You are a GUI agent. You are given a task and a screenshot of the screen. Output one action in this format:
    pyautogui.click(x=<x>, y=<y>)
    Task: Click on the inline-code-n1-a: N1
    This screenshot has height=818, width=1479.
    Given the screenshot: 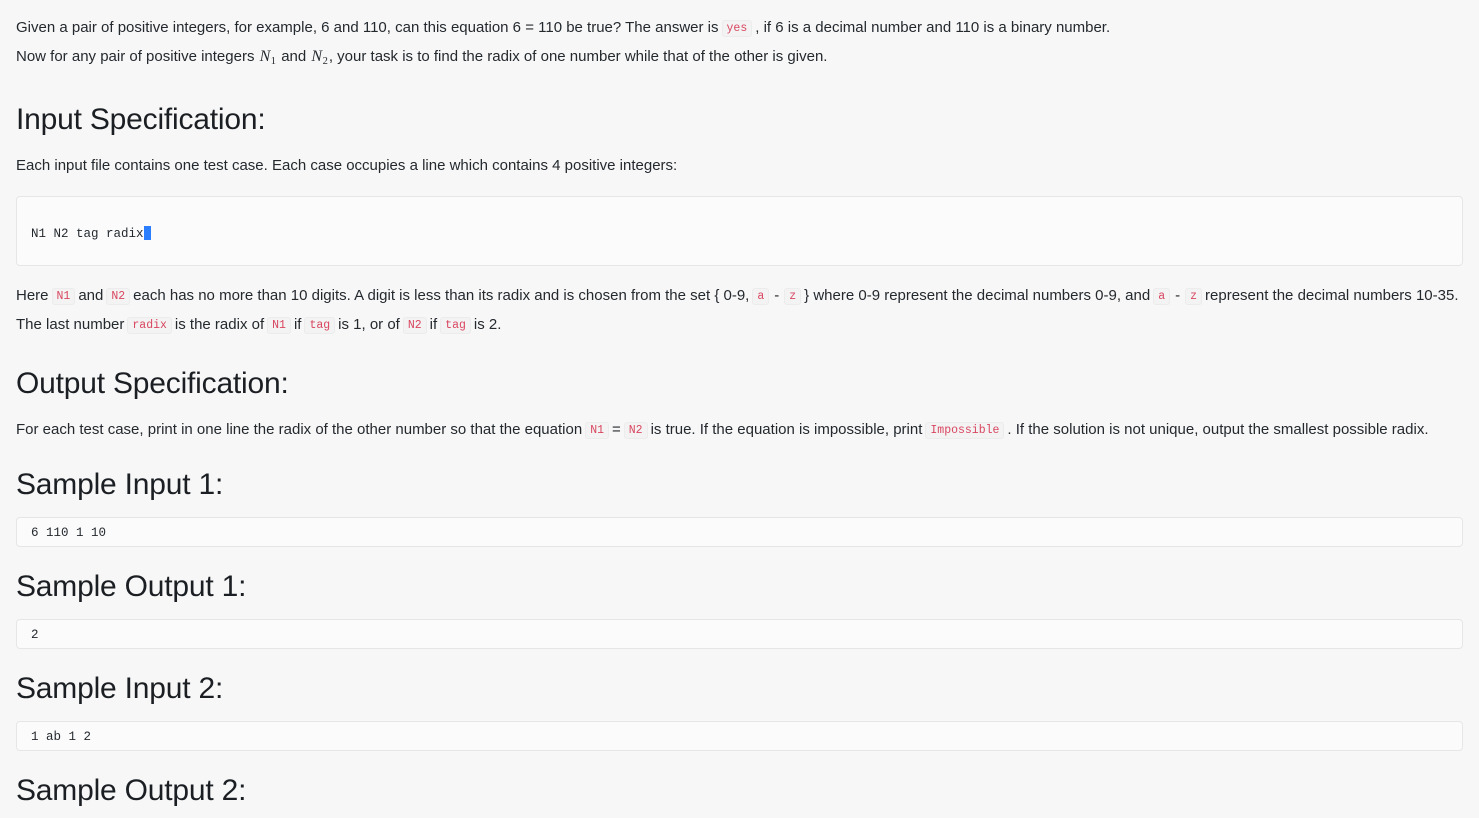 What is the action you would take?
    pyautogui.click(x=63, y=296)
    